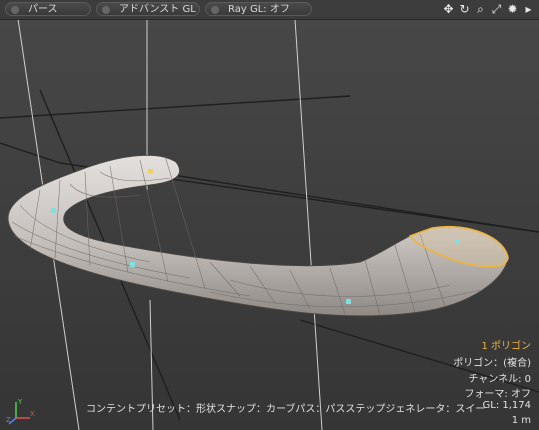  I want to click on perspective-button: パース, so click(48, 9).